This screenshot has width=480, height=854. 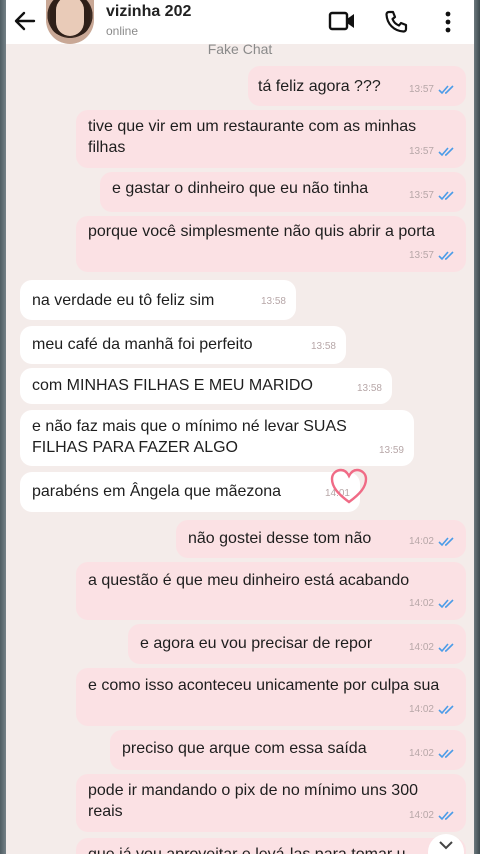 I want to click on message-bubble: tá feliz agora ??? 13:57, so click(x=357, y=86).